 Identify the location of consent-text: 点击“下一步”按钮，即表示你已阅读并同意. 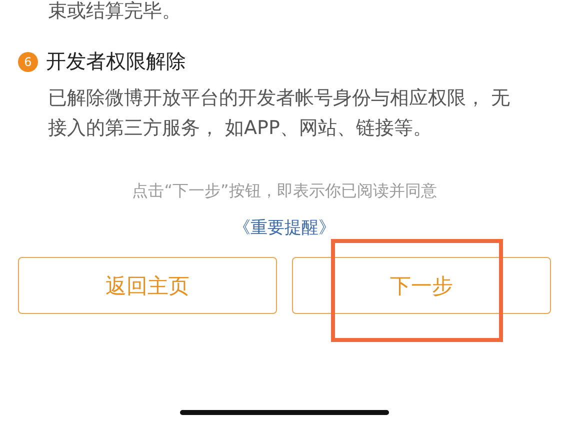
(284, 191).